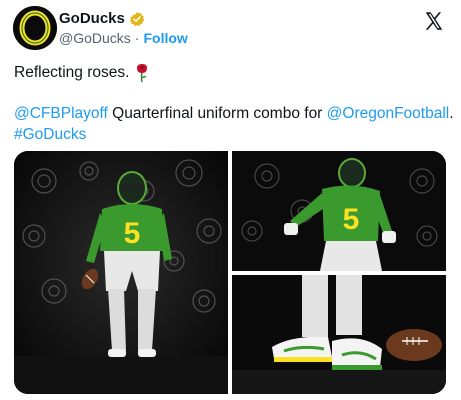 This screenshot has width=461, height=400. I want to click on mention-cfbplayoff: @CFBPlayoff, so click(61, 113).